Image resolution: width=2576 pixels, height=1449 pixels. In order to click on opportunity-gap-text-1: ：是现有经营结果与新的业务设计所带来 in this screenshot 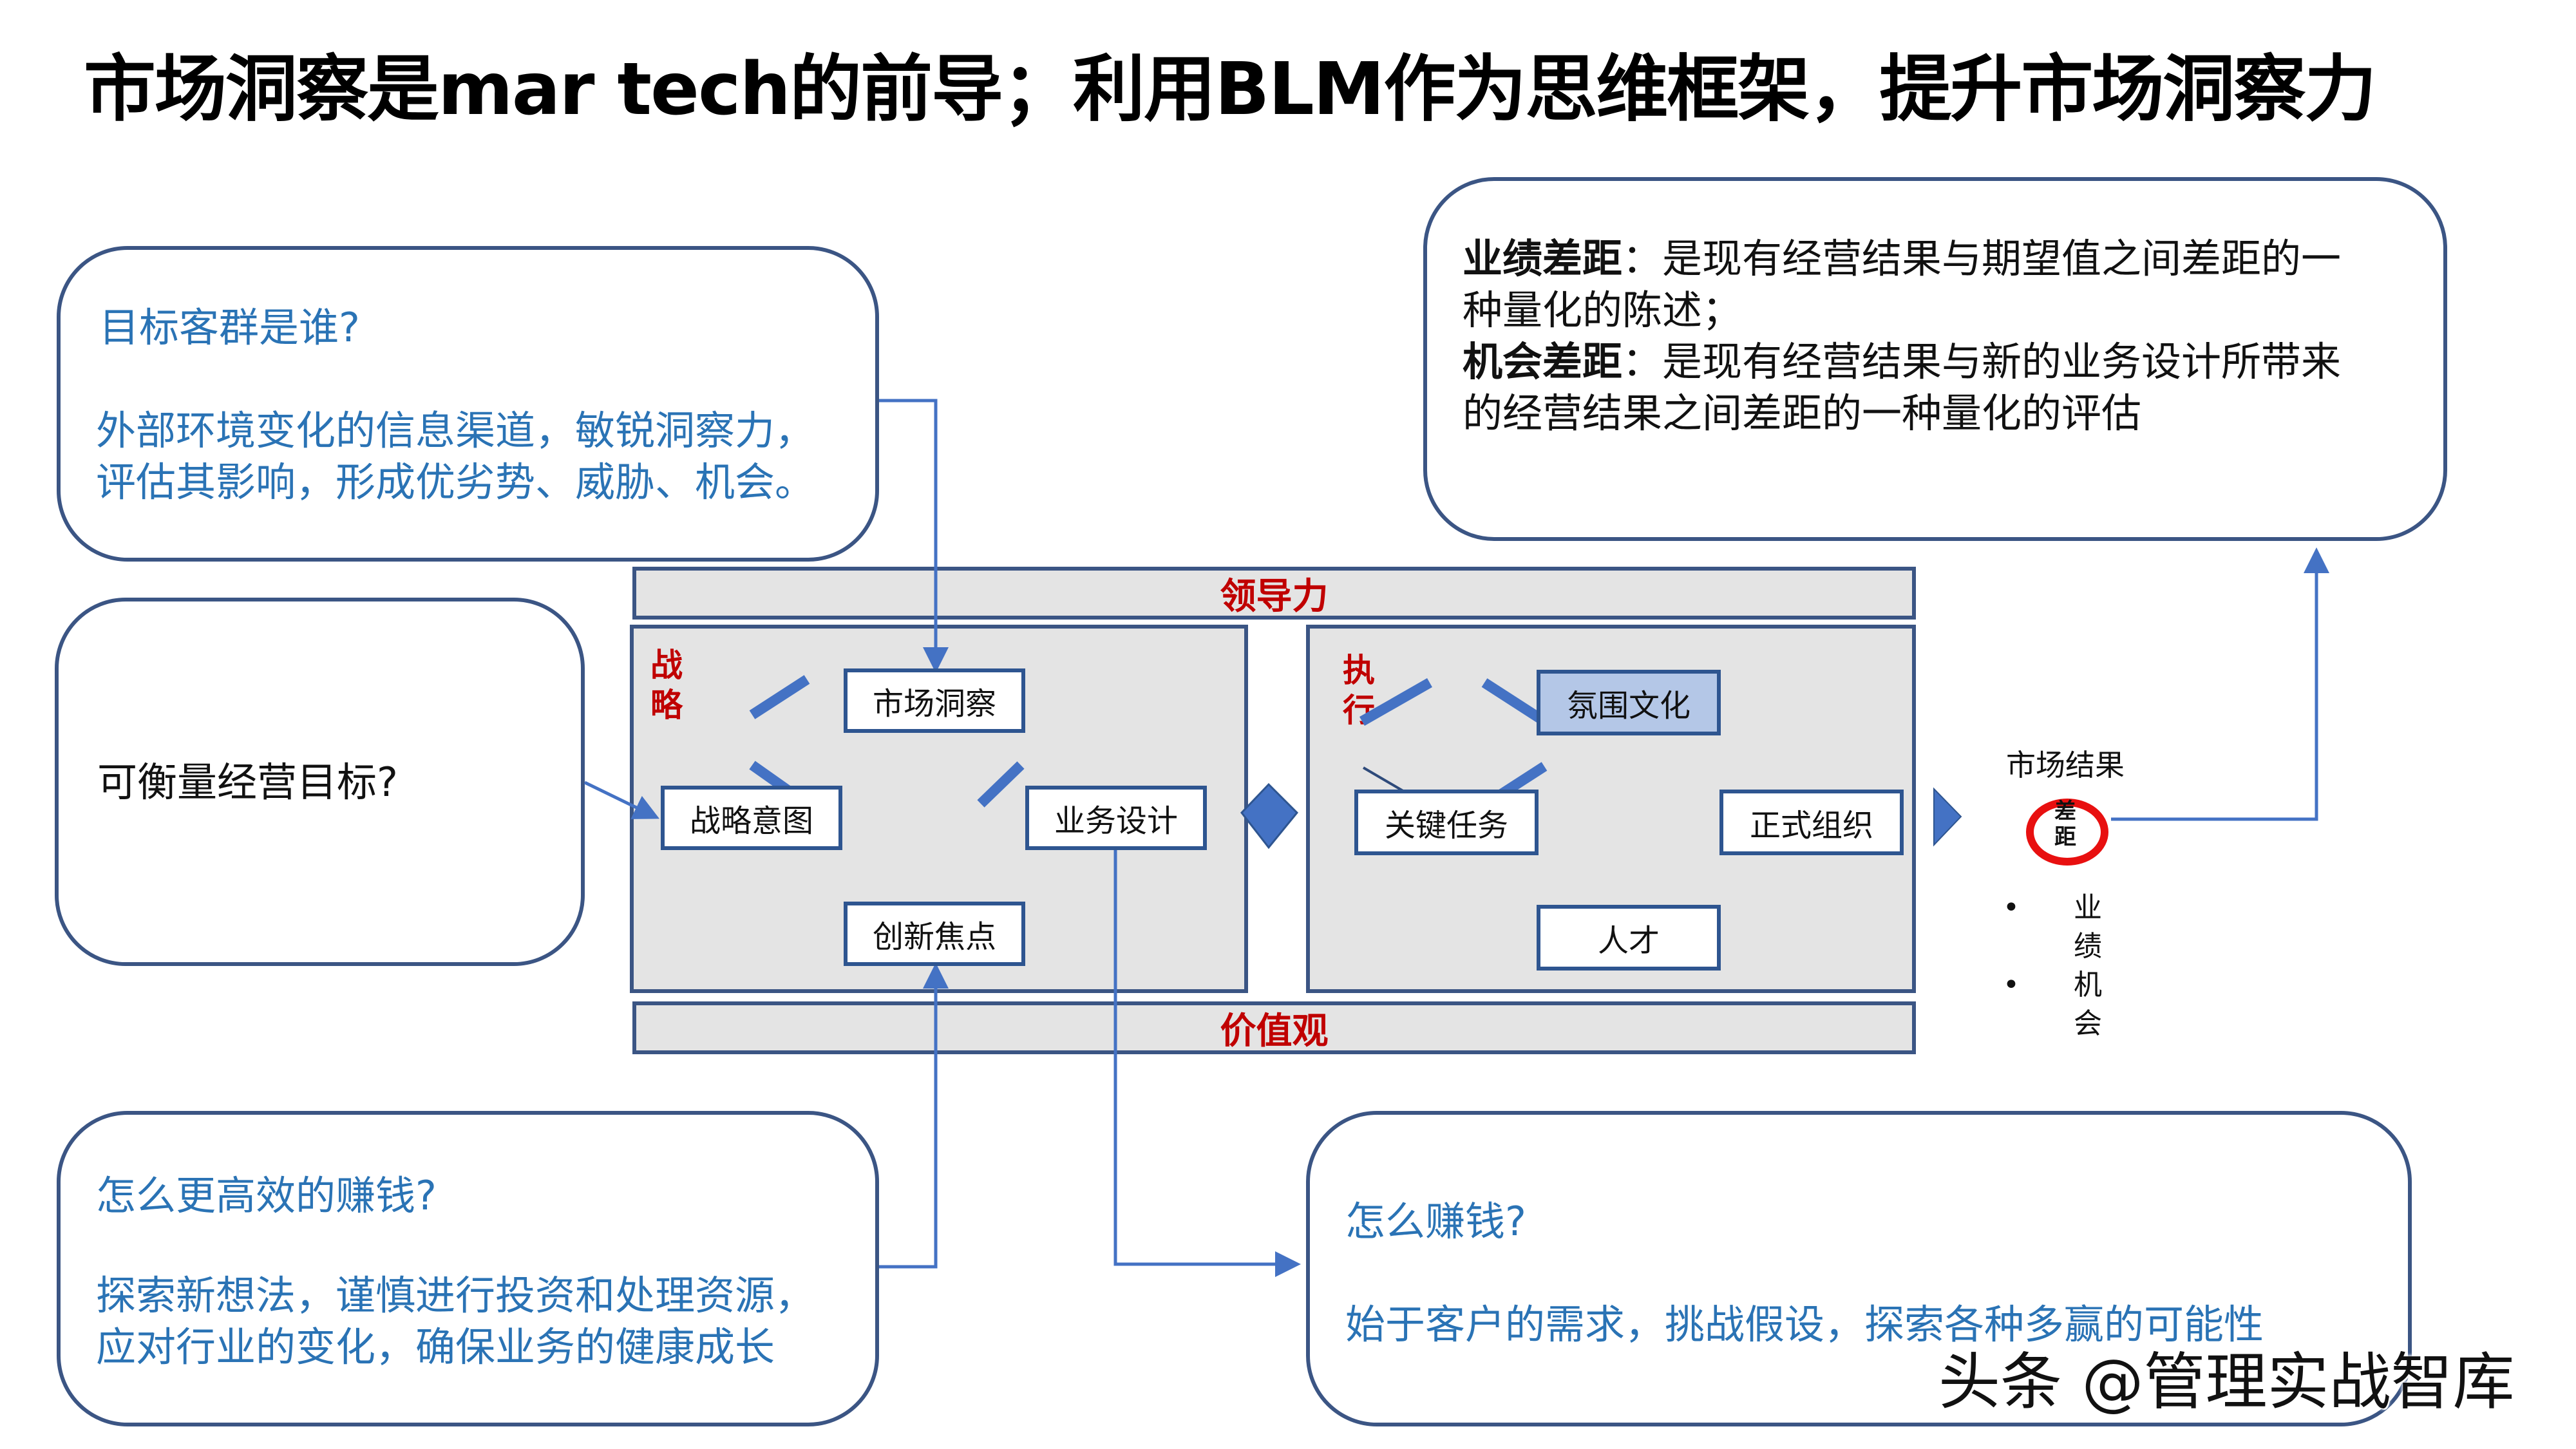, I will do `click(1982, 362)`.